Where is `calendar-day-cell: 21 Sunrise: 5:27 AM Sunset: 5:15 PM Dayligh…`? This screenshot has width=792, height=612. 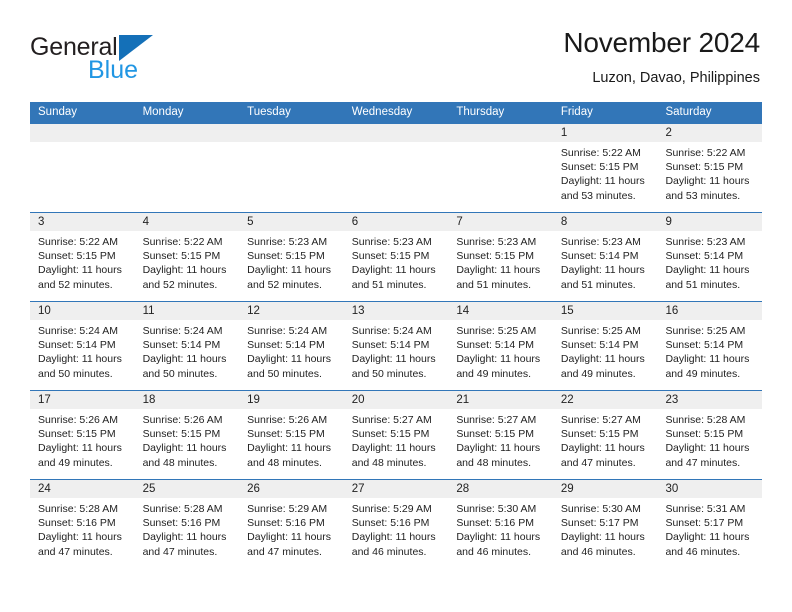 calendar-day-cell: 21 Sunrise: 5:27 AM Sunset: 5:15 PM Dayligh… is located at coordinates (500, 434).